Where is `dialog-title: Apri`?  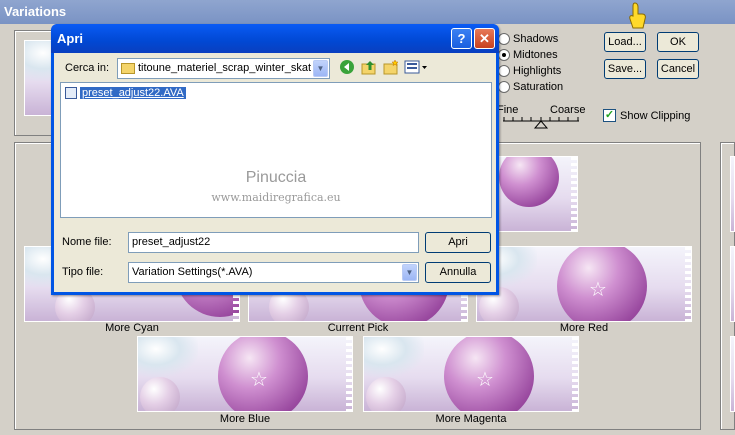 dialog-title: Apri is located at coordinates (70, 38).